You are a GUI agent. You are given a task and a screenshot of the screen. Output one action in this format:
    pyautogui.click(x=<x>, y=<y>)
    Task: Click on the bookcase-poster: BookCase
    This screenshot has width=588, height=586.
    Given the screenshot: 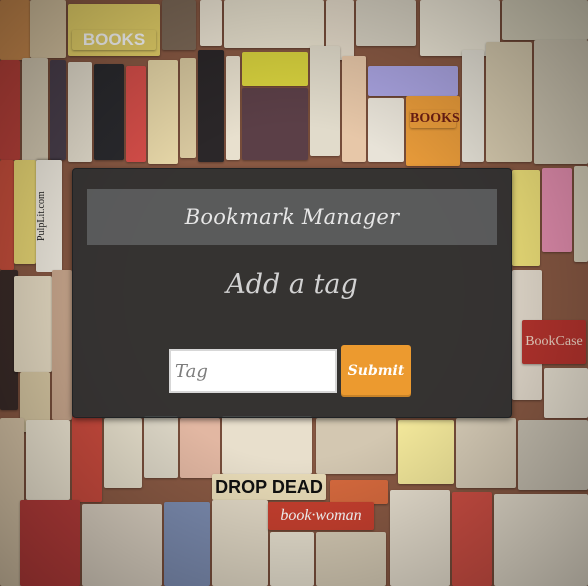 What is the action you would take?
    pyautogui.click(x=554, y=342)
    